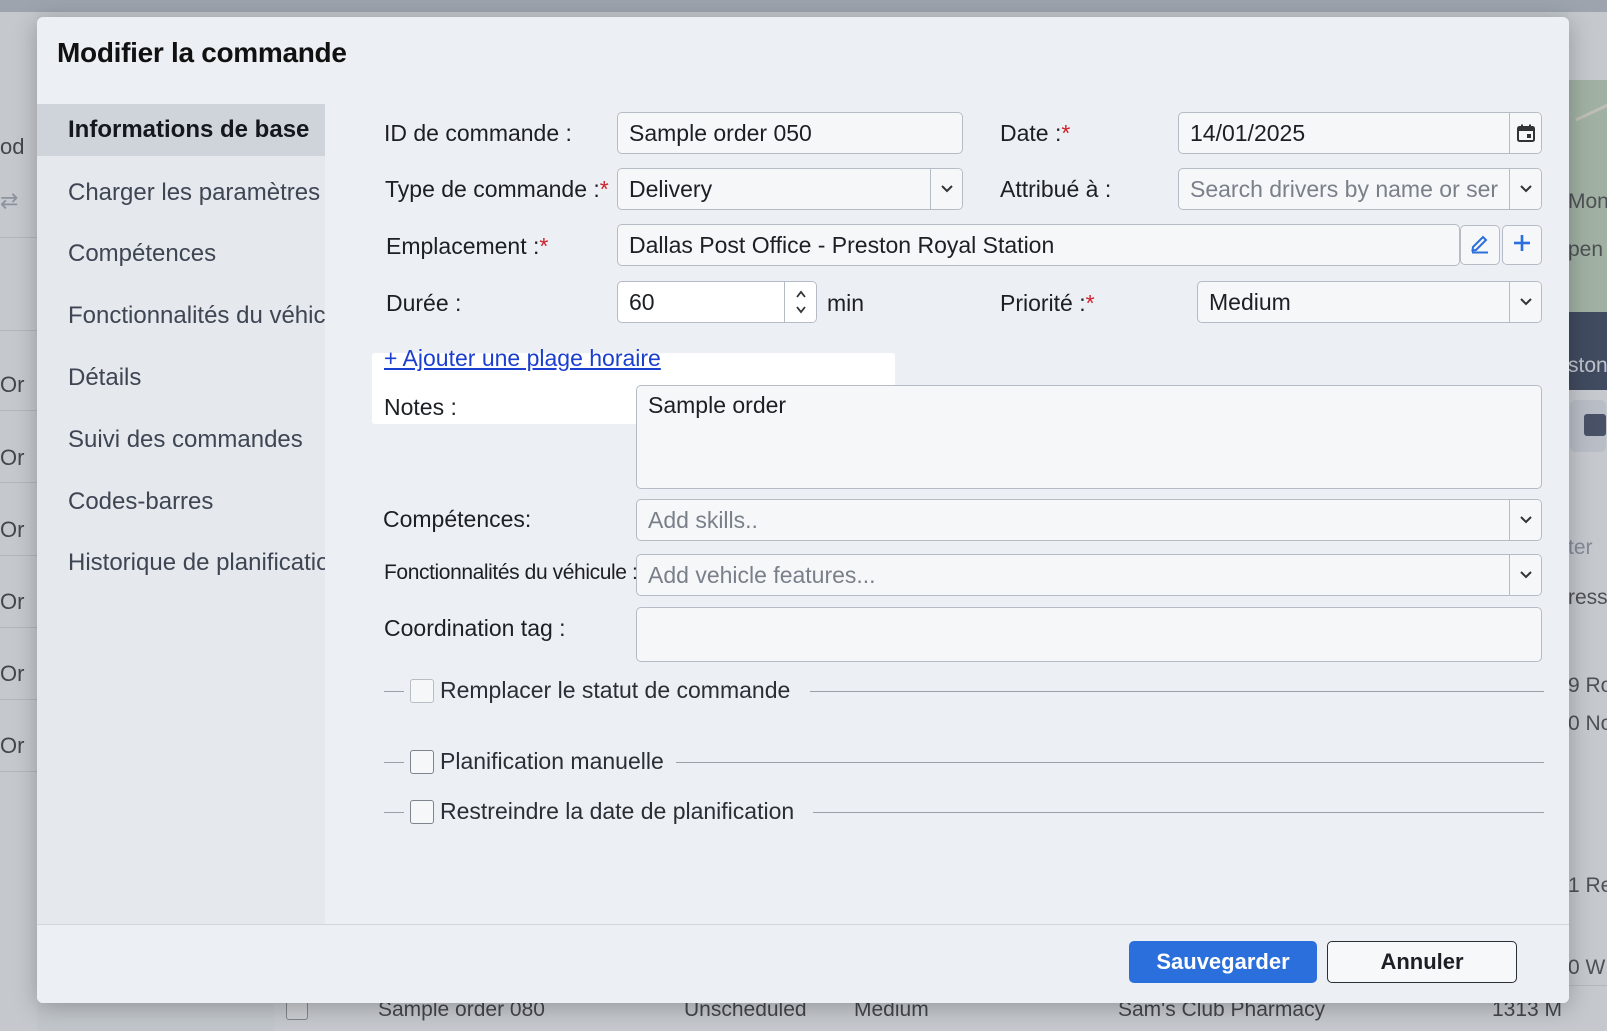 The height and width of the screenshot is (1031, 1607). Describe the element at coordinates (181, 440) in the screenshot. I see `sidebar-item-order-tracking: Suivi des commandes` at that location.